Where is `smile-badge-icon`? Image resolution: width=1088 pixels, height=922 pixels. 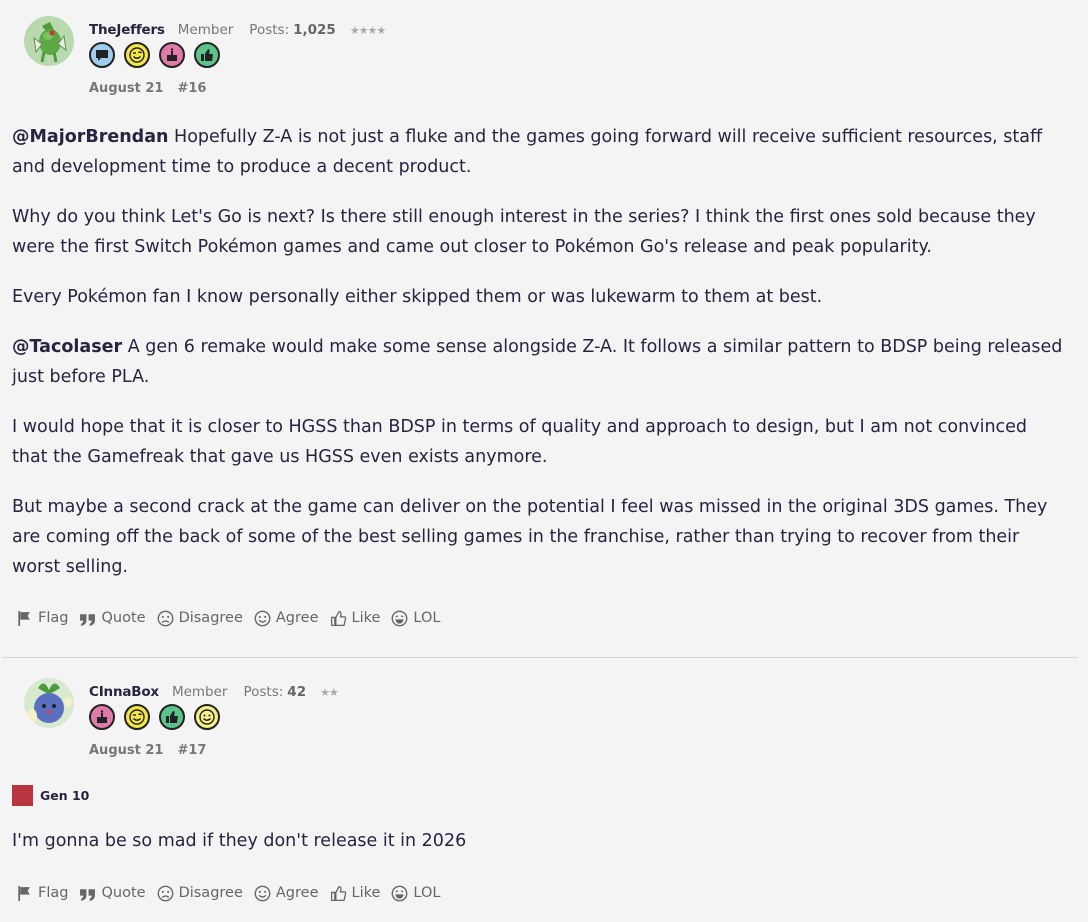
smile-badge-icon is located at coordinates (207, 717).